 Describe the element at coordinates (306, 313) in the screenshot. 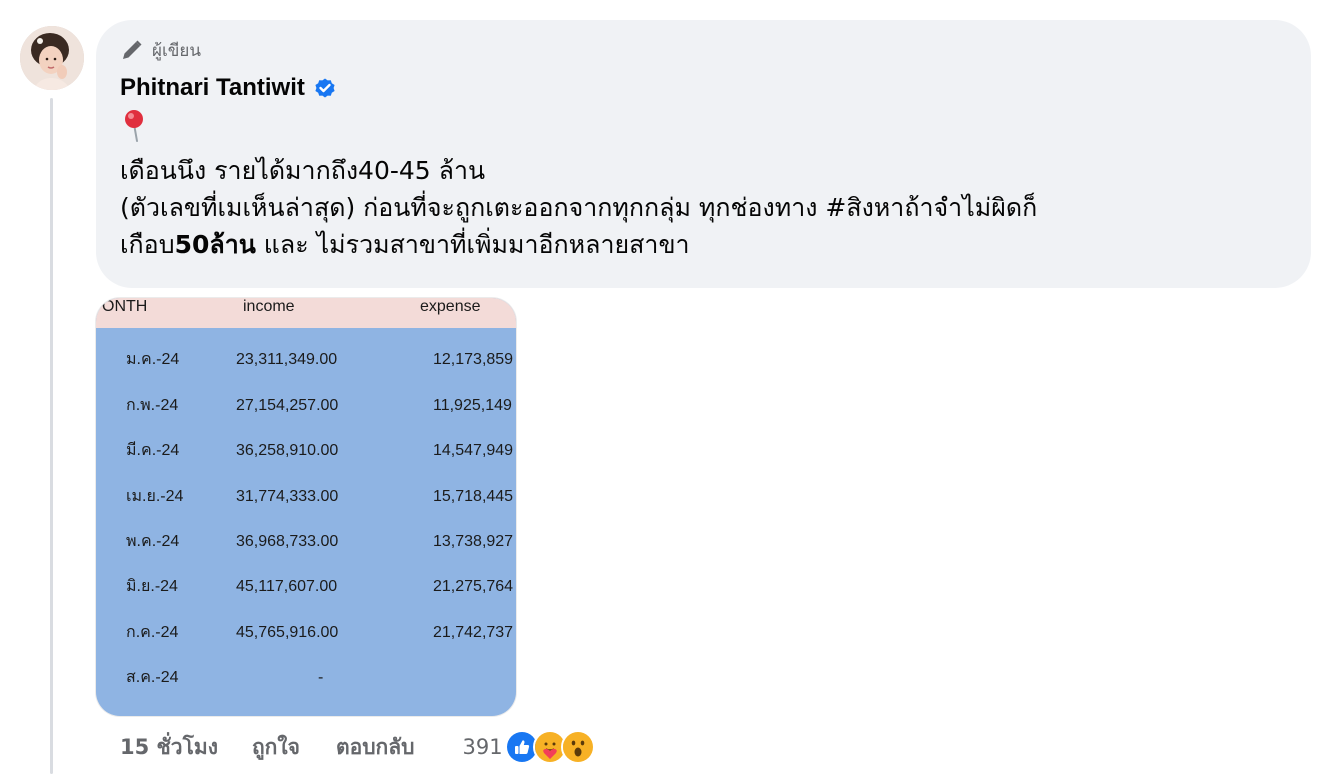

I see `sheet-header-row: ONTH income expense` at that location.